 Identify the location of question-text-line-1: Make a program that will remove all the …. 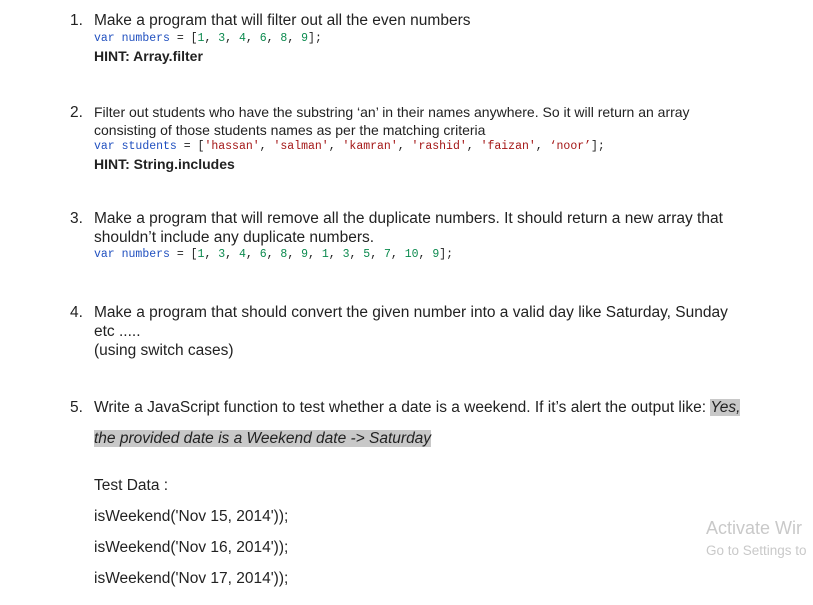
(408, 218).